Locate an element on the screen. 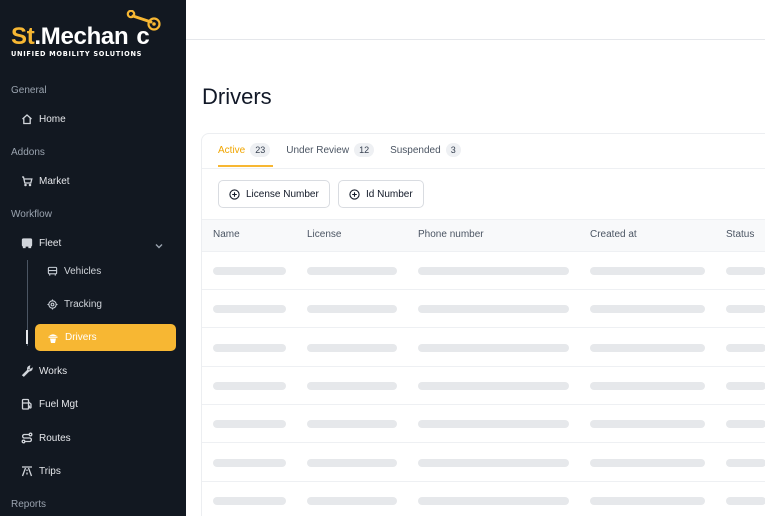 Image resolution: width=765 pixels, height=516 pixels. sidebar-item-label: Fleet is located at coordinates (50, 243).